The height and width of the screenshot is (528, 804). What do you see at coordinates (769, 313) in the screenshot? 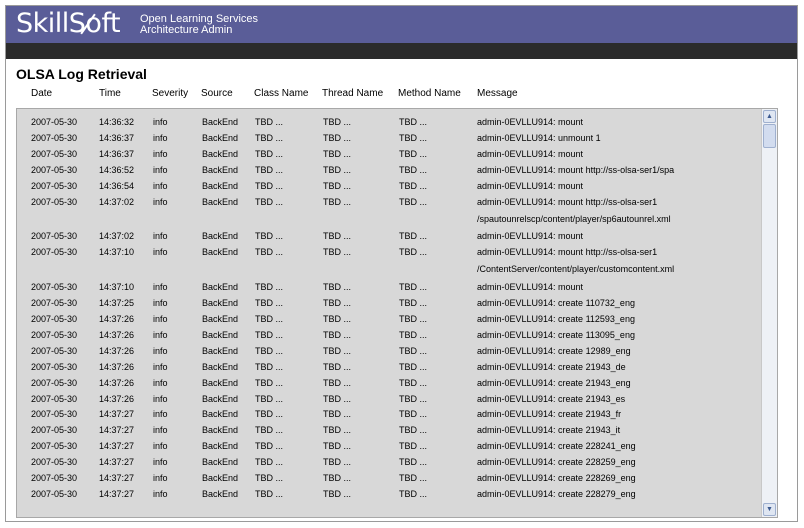
I see `vertical-scrollbar: ▲ ▼` at bounding box center [769, 313].